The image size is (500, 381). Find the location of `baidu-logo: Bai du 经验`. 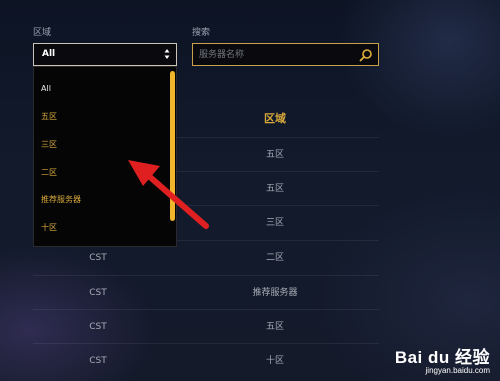

baidu-logo: Bai du 经验 is located at coordinates (442, 357).